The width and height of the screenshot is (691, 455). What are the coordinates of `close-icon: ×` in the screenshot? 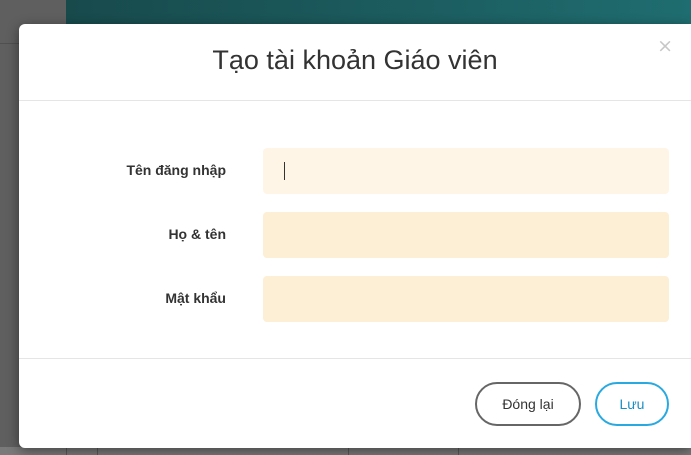 It's located at (665, 46).